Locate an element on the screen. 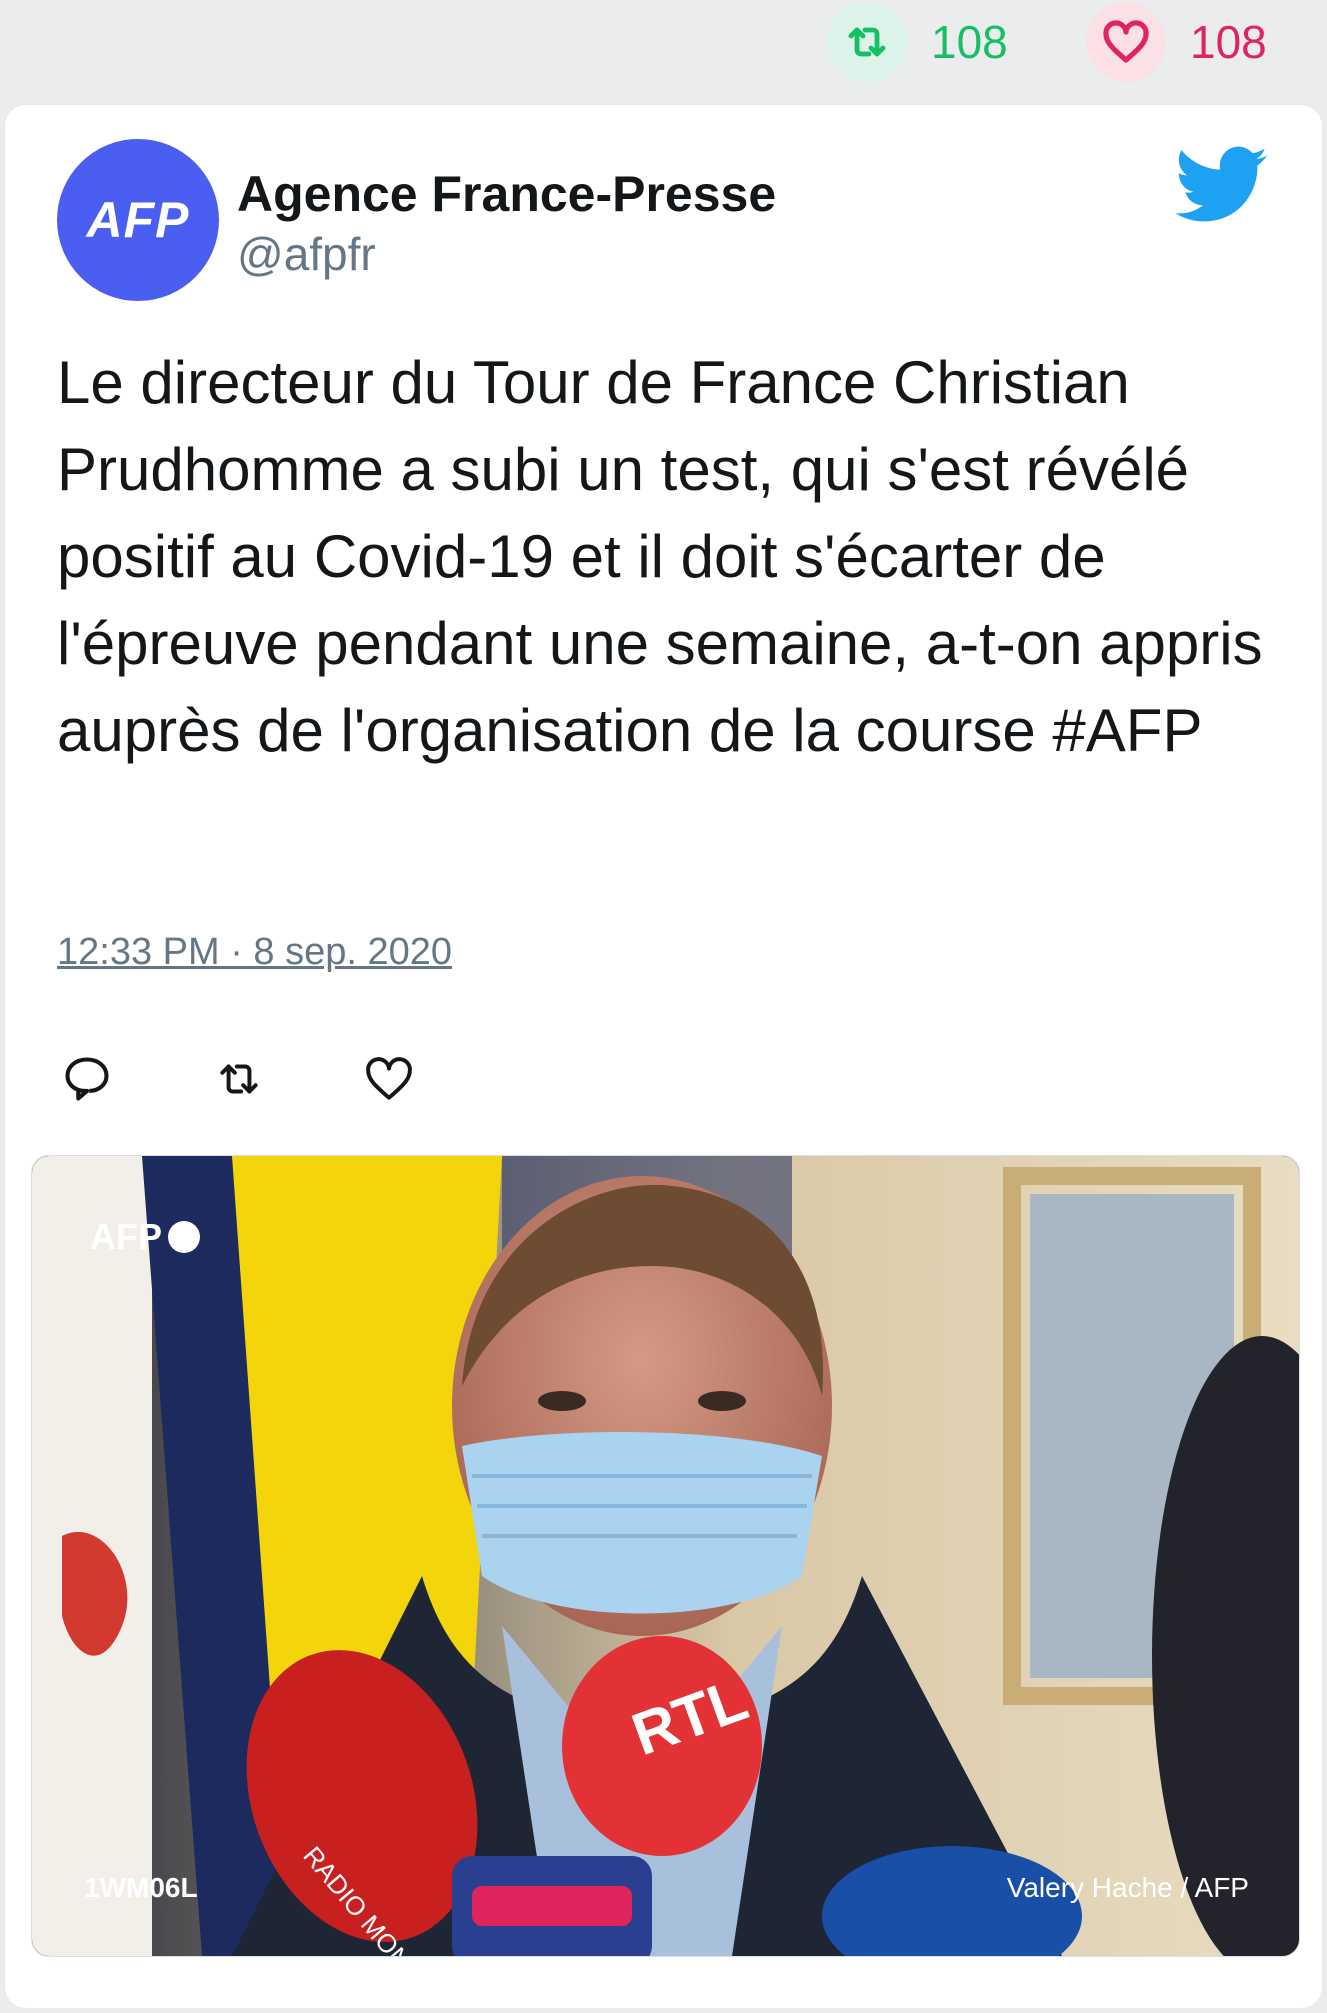 The width and height of the screenshot is (1327, 2013). user-handle: @afpfr is located at coordinates (306, 254).